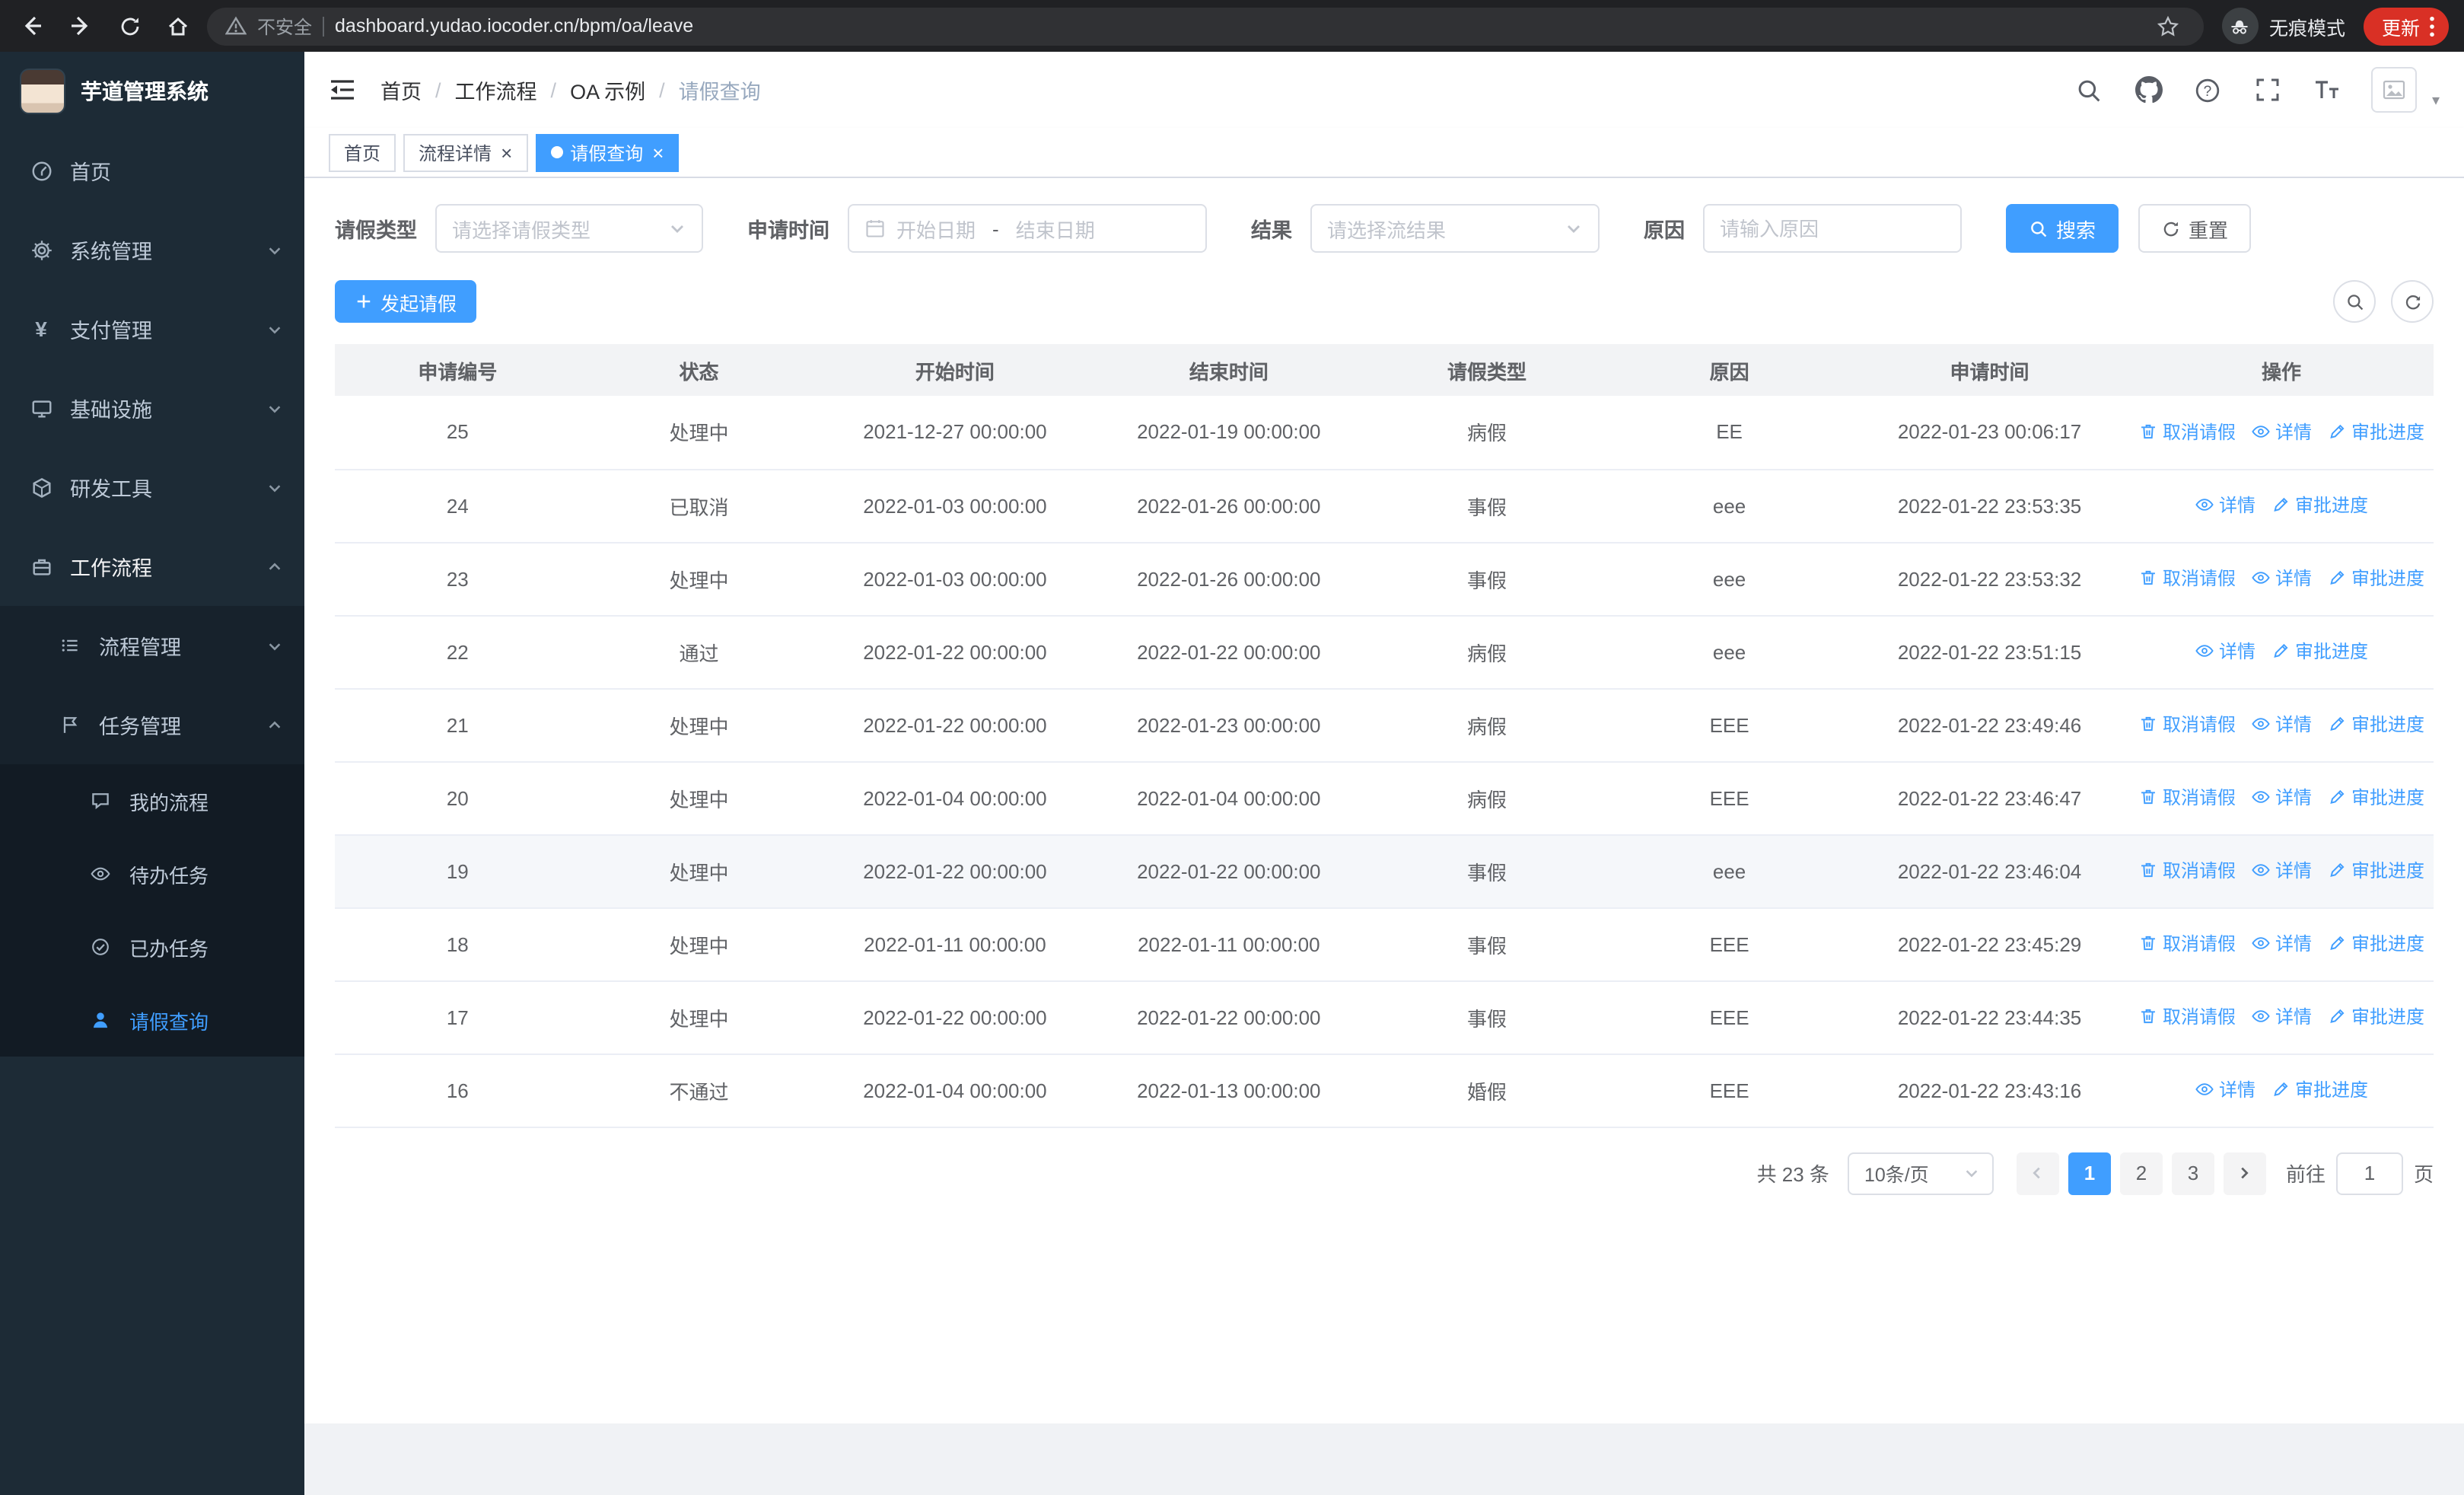 The width and height of the screenshot is (2464, 1495). What do you see at coordinates (362, 152) in the screenshot?
I see `tab-home: 首页` at bounding box center [362, 152].